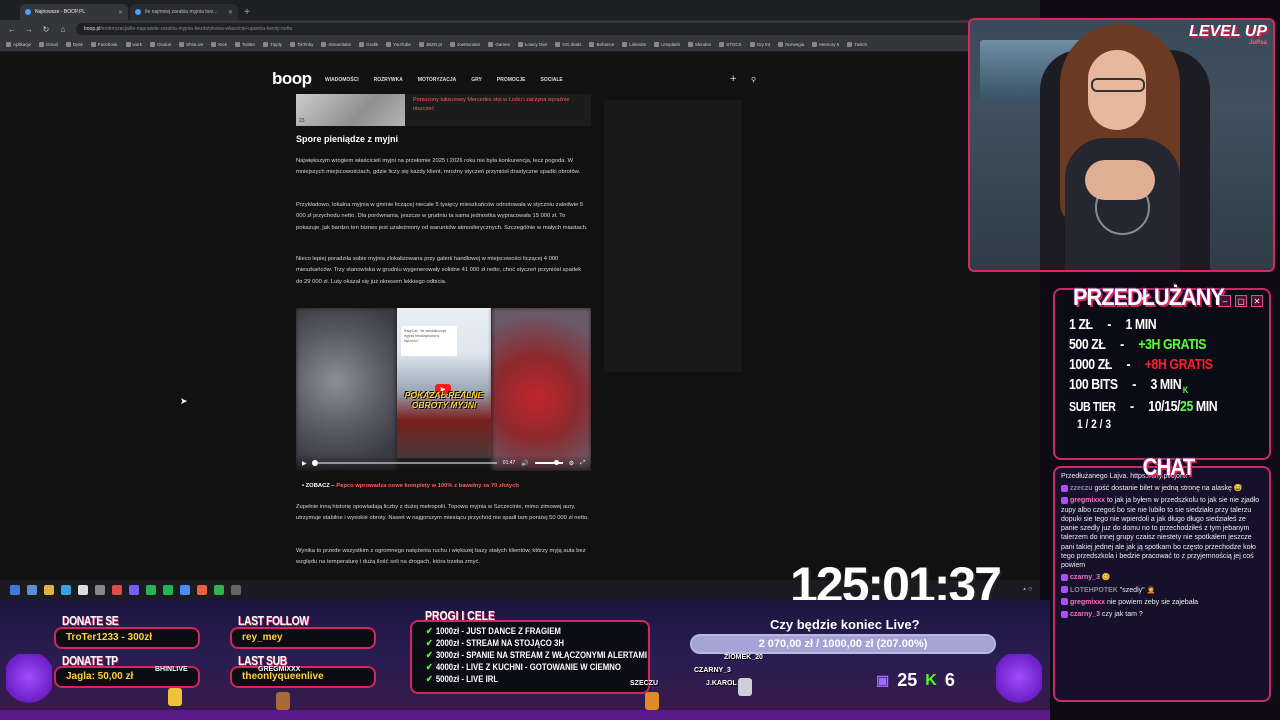  What do you see at coordinates (468, 44) in the screenshot?
I see `bookmark-label: JoeMonster` at bounding box center [468, 44].